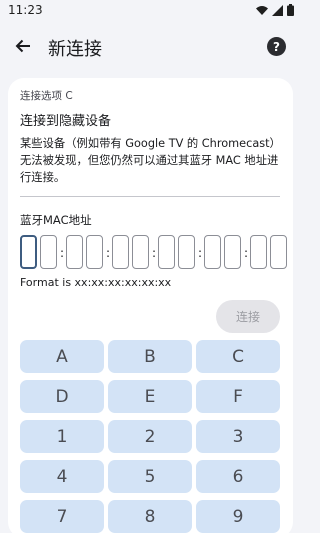 The height and width of the screenshot is (533, 320). What do you see at coordinates (62, 516) in the screenshot?
I see `key-7: 7` at bounding box center [62, 516].